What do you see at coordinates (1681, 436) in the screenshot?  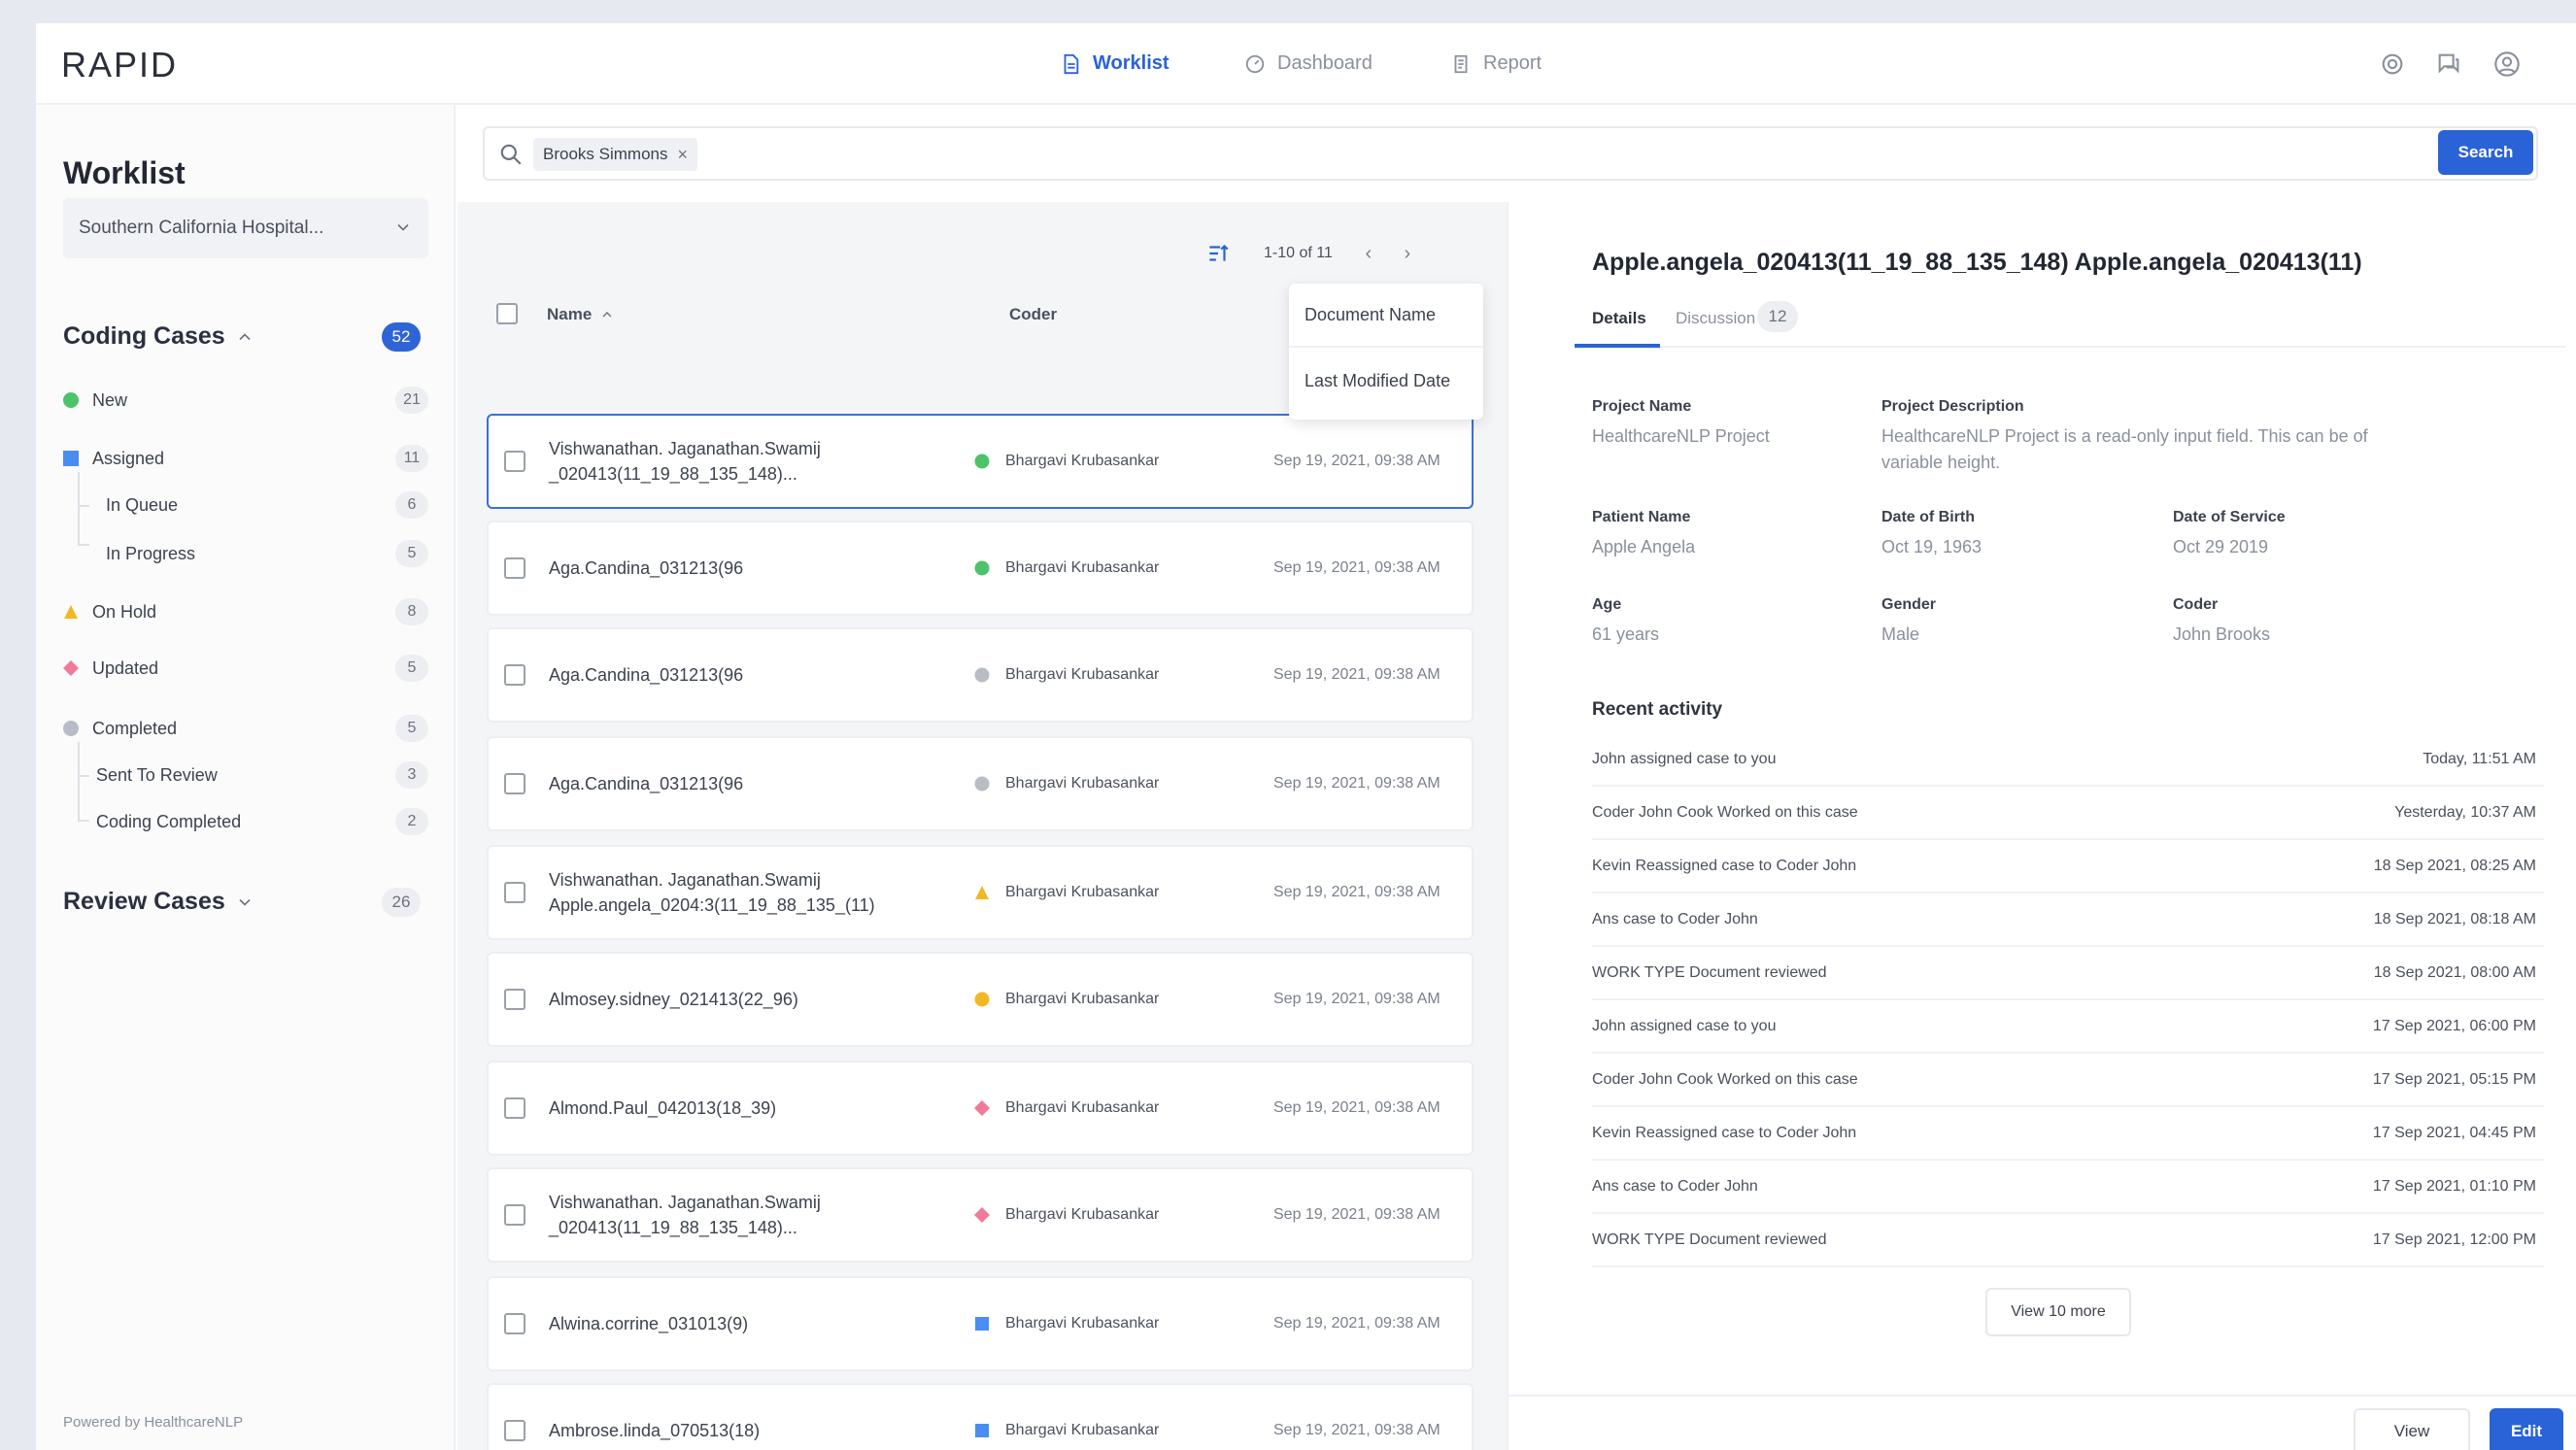 I see `field-value: HealthcareNLP Project` at bounding box center [1681, 436].